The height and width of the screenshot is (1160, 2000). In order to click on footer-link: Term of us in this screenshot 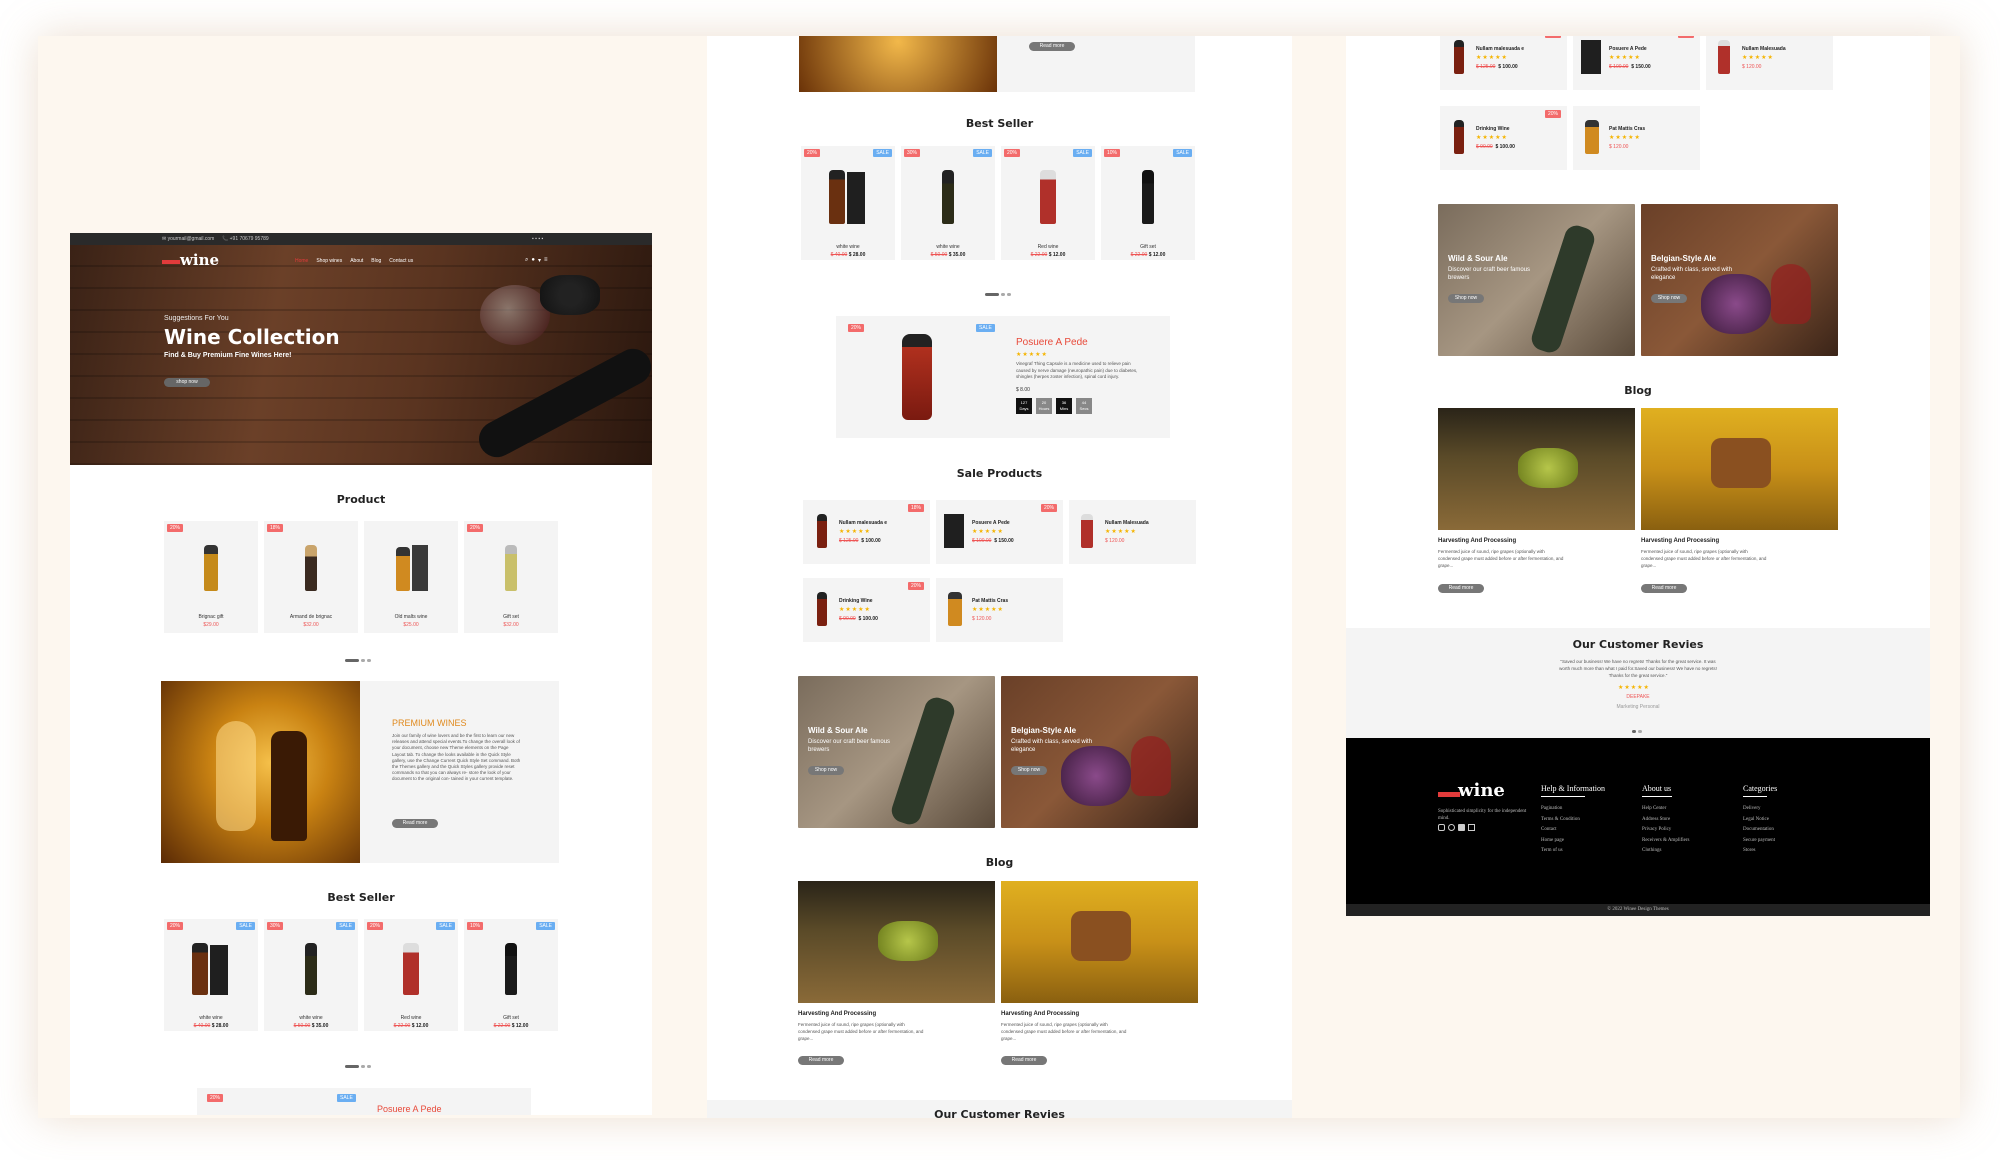, I will do `click(1560, 851)`.